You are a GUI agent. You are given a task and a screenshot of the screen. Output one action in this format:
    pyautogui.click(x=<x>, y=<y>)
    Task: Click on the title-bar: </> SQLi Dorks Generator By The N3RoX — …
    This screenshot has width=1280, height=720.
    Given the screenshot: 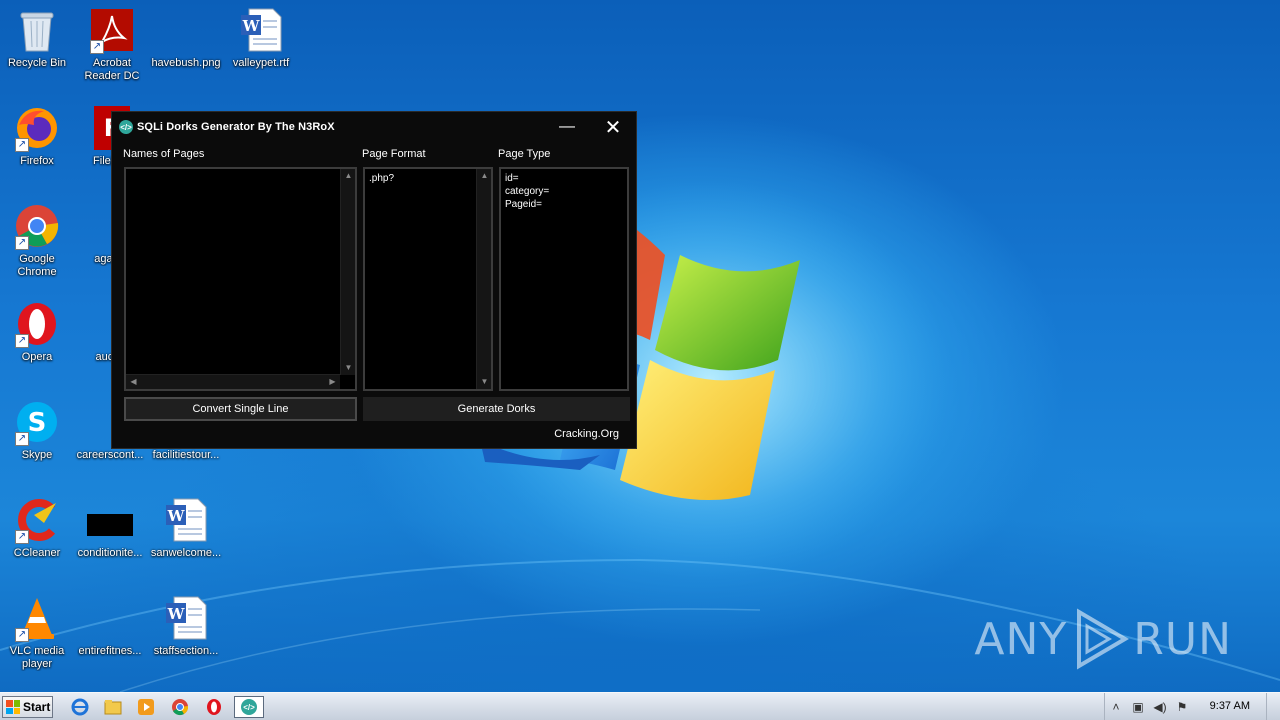 What is the action you would take?
    pyautogui.click(x=374, y=127)
    